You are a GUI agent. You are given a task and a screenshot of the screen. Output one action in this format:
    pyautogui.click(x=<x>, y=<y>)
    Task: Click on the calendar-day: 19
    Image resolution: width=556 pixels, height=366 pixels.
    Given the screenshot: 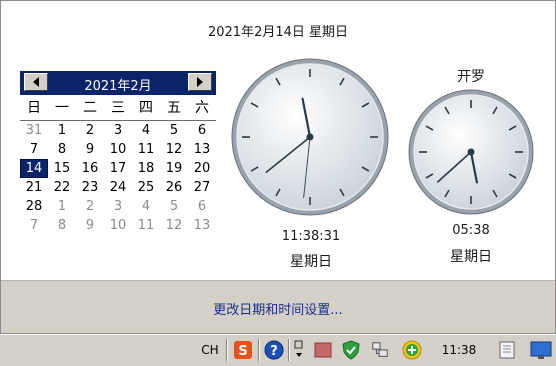 What is the action you would take?
    pyautogui.click(x=174, y=168)
    